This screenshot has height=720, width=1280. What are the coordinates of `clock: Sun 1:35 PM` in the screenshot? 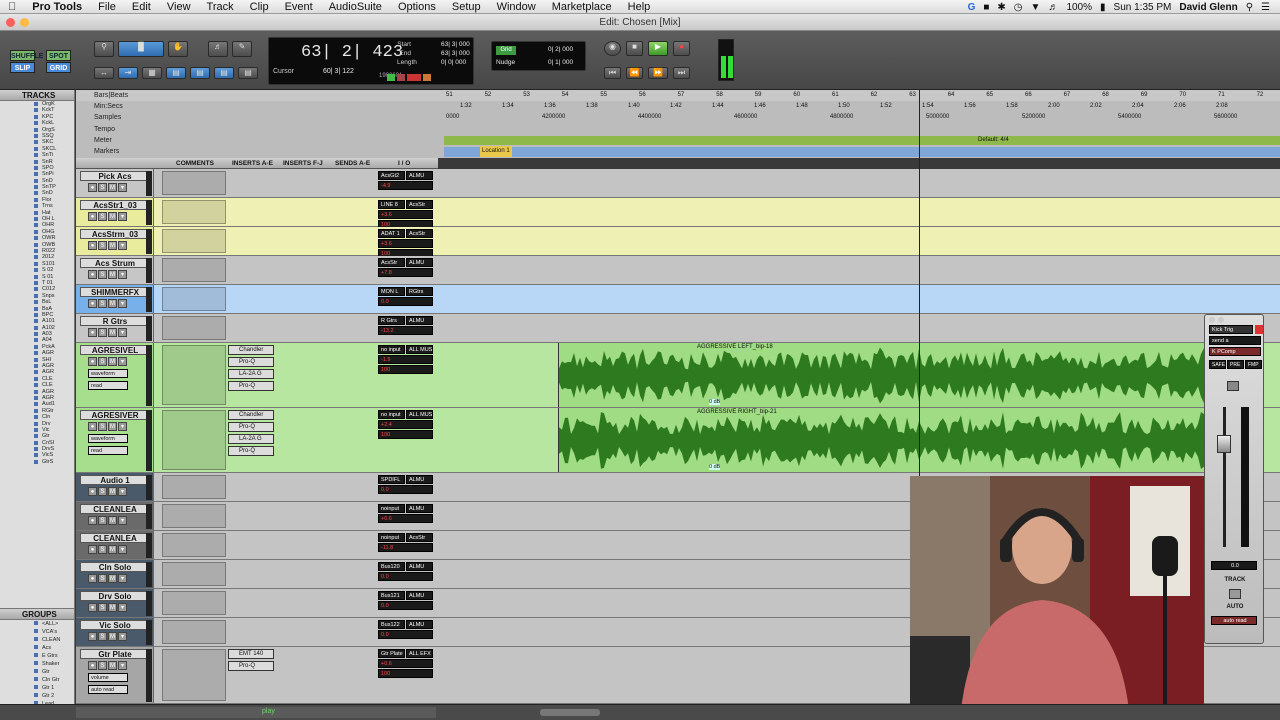 It's located at (1143, 7).